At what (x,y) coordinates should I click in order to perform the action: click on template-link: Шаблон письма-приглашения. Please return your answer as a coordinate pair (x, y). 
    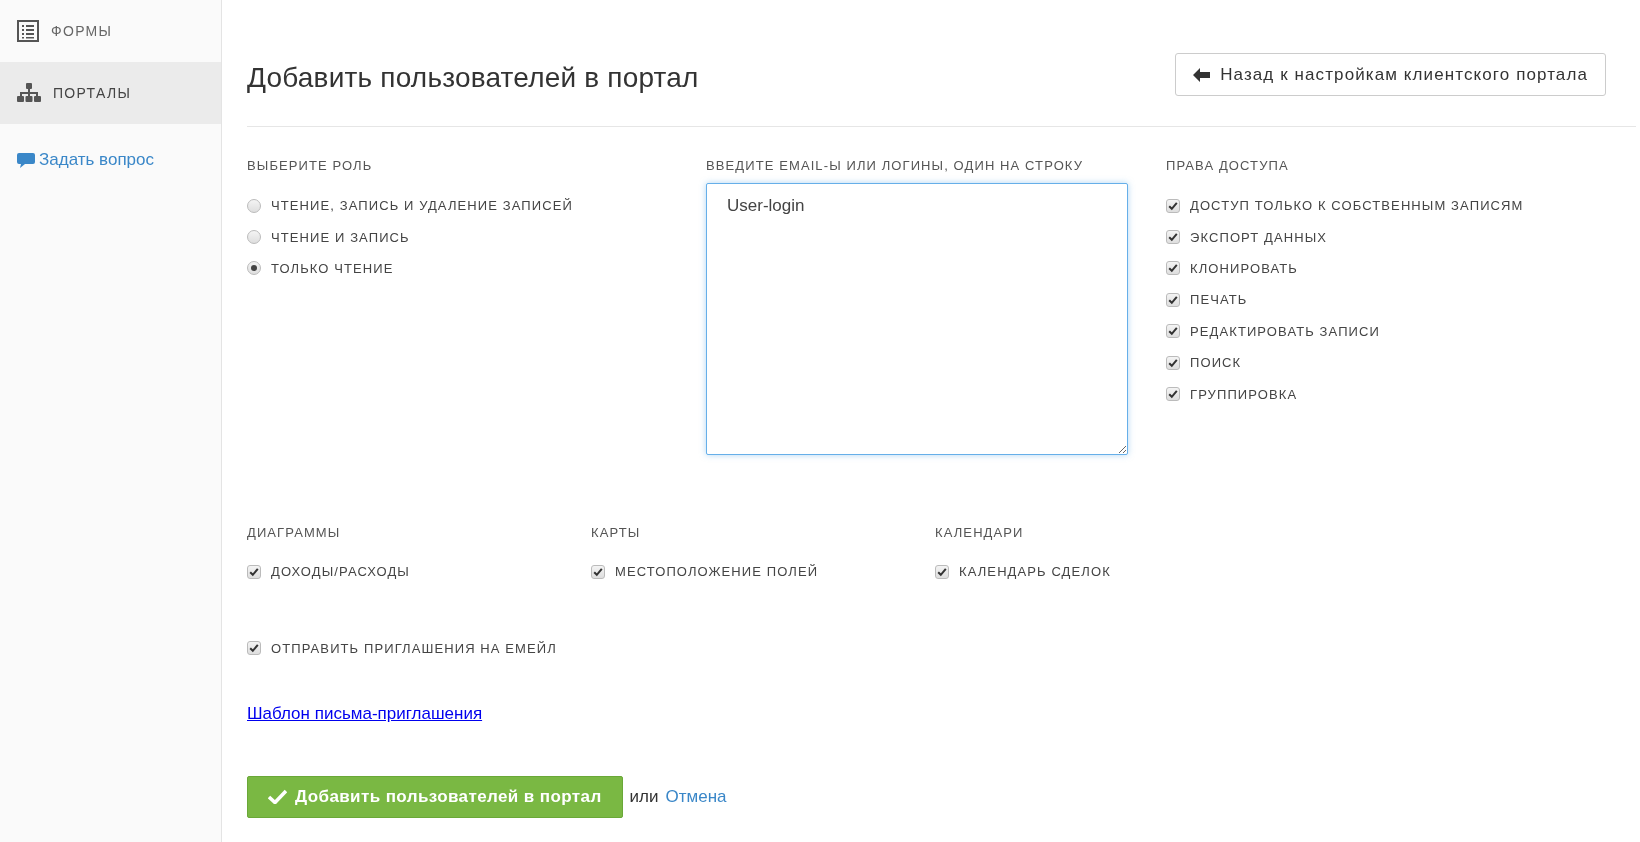
    Looking at the image, I should click on (365, 713).